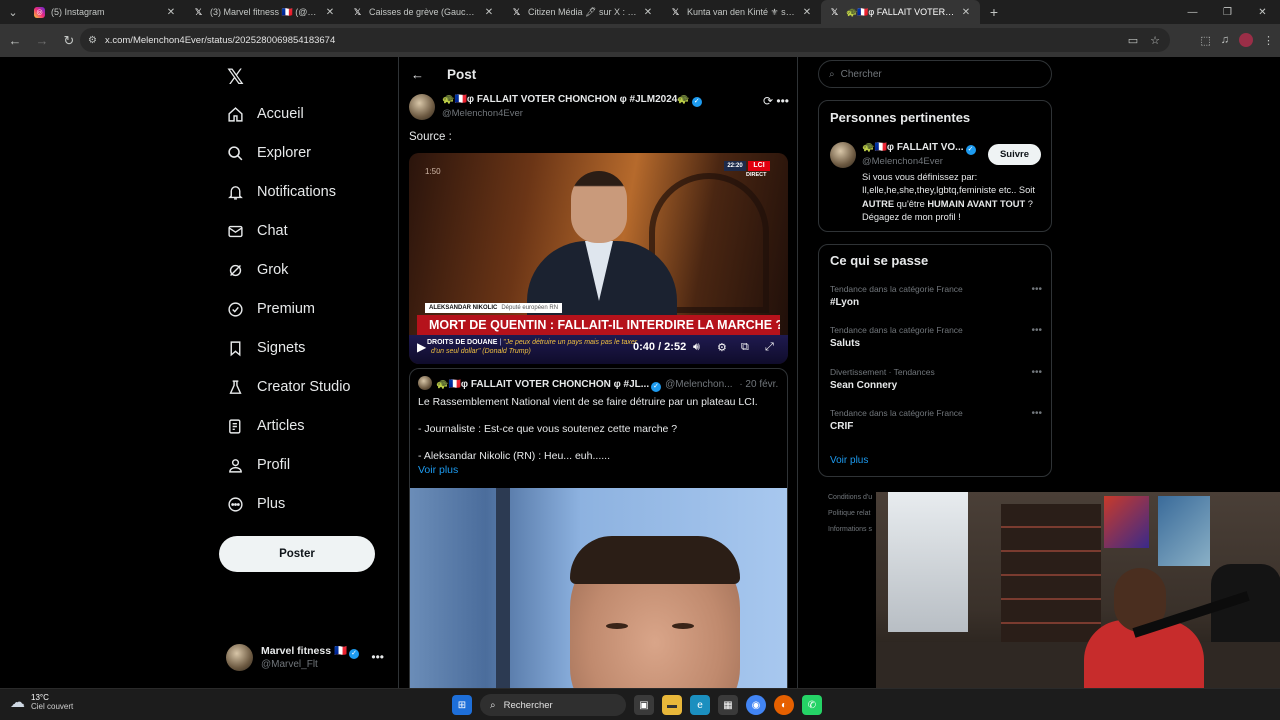  What do you see at coordinates (235, 77) in the screenshot?
I see `x-logo-icon: 𝕏` at bounding box center [235, 77].